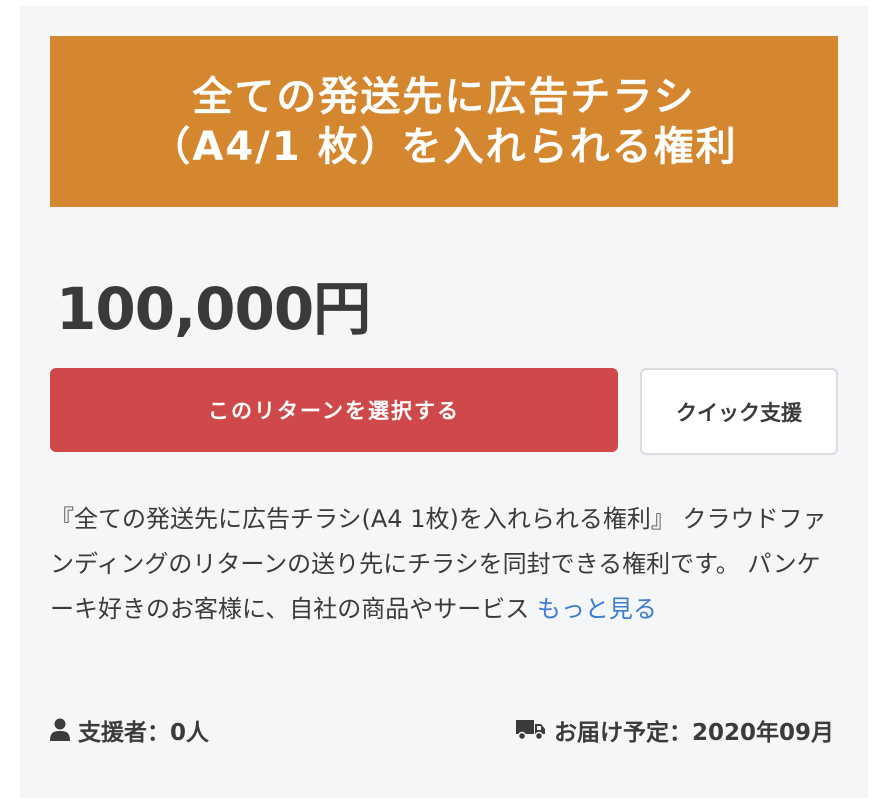 This screenshot has width=884, height=808. I want to click on show-more-link: もっと見る, so click(597, 609).